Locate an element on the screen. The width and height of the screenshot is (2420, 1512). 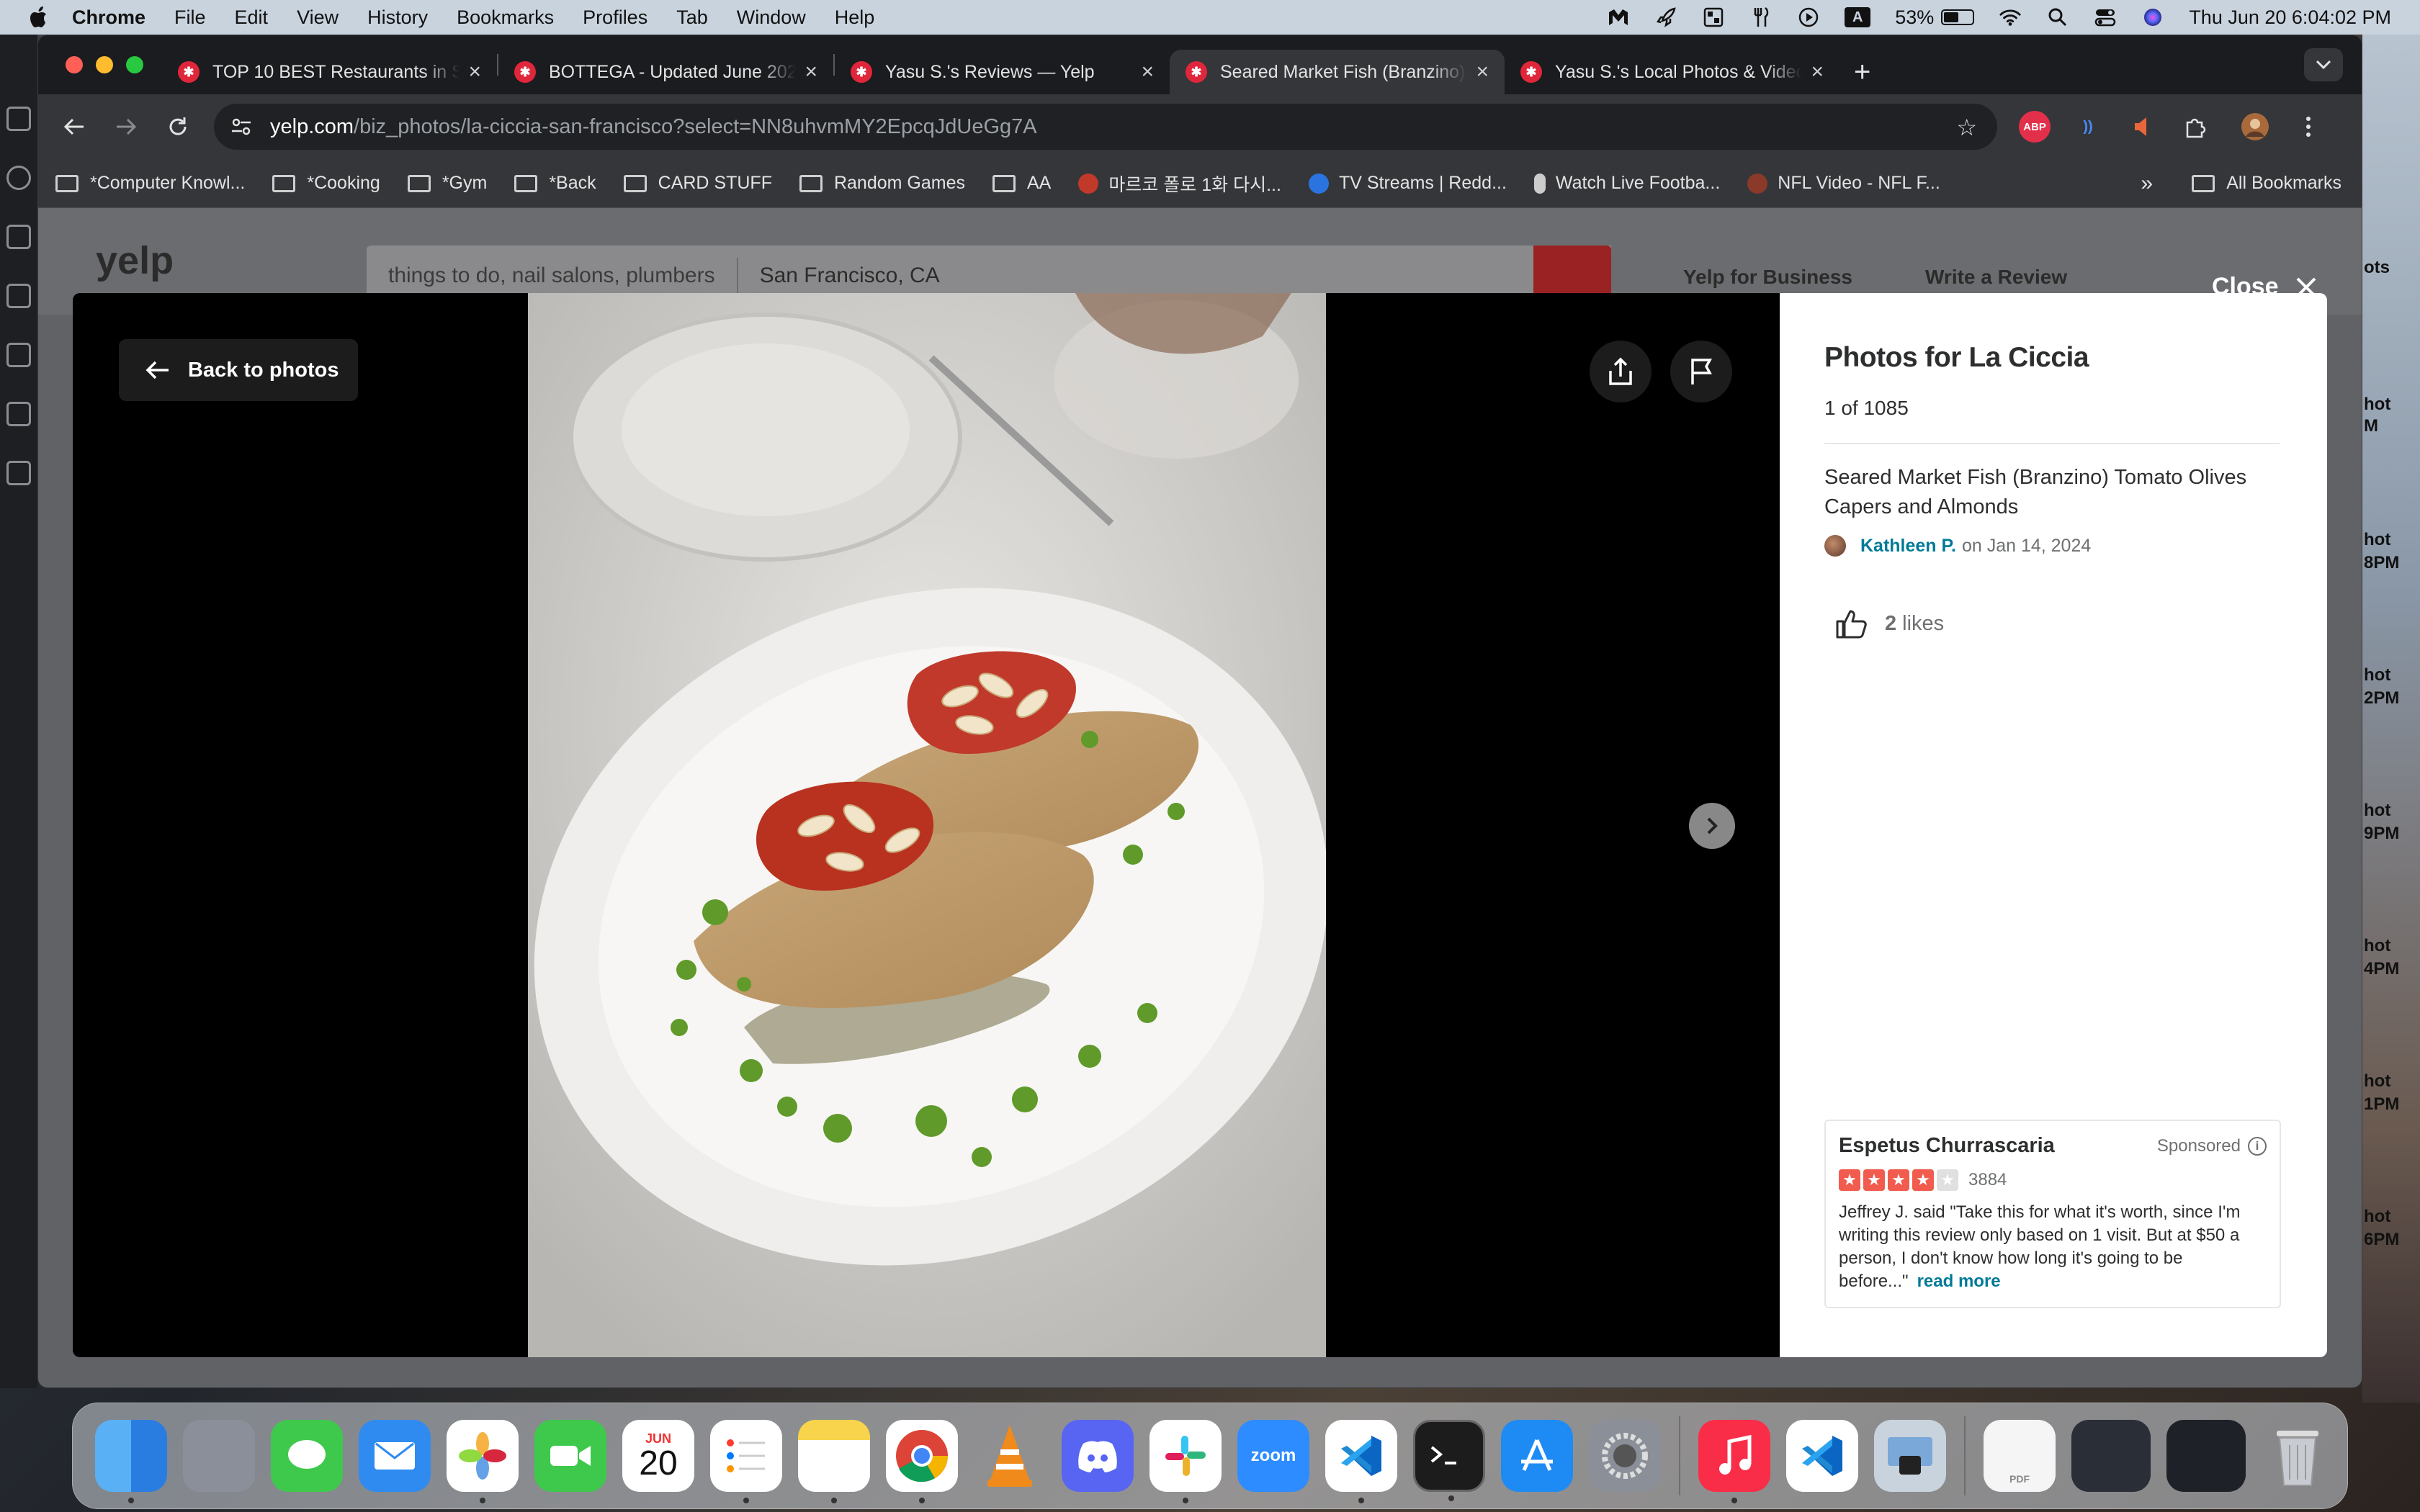
tab-seared-market-fish: ✱ Seared Market Fish (Branzino) × is located at coordinates (1337, 72).